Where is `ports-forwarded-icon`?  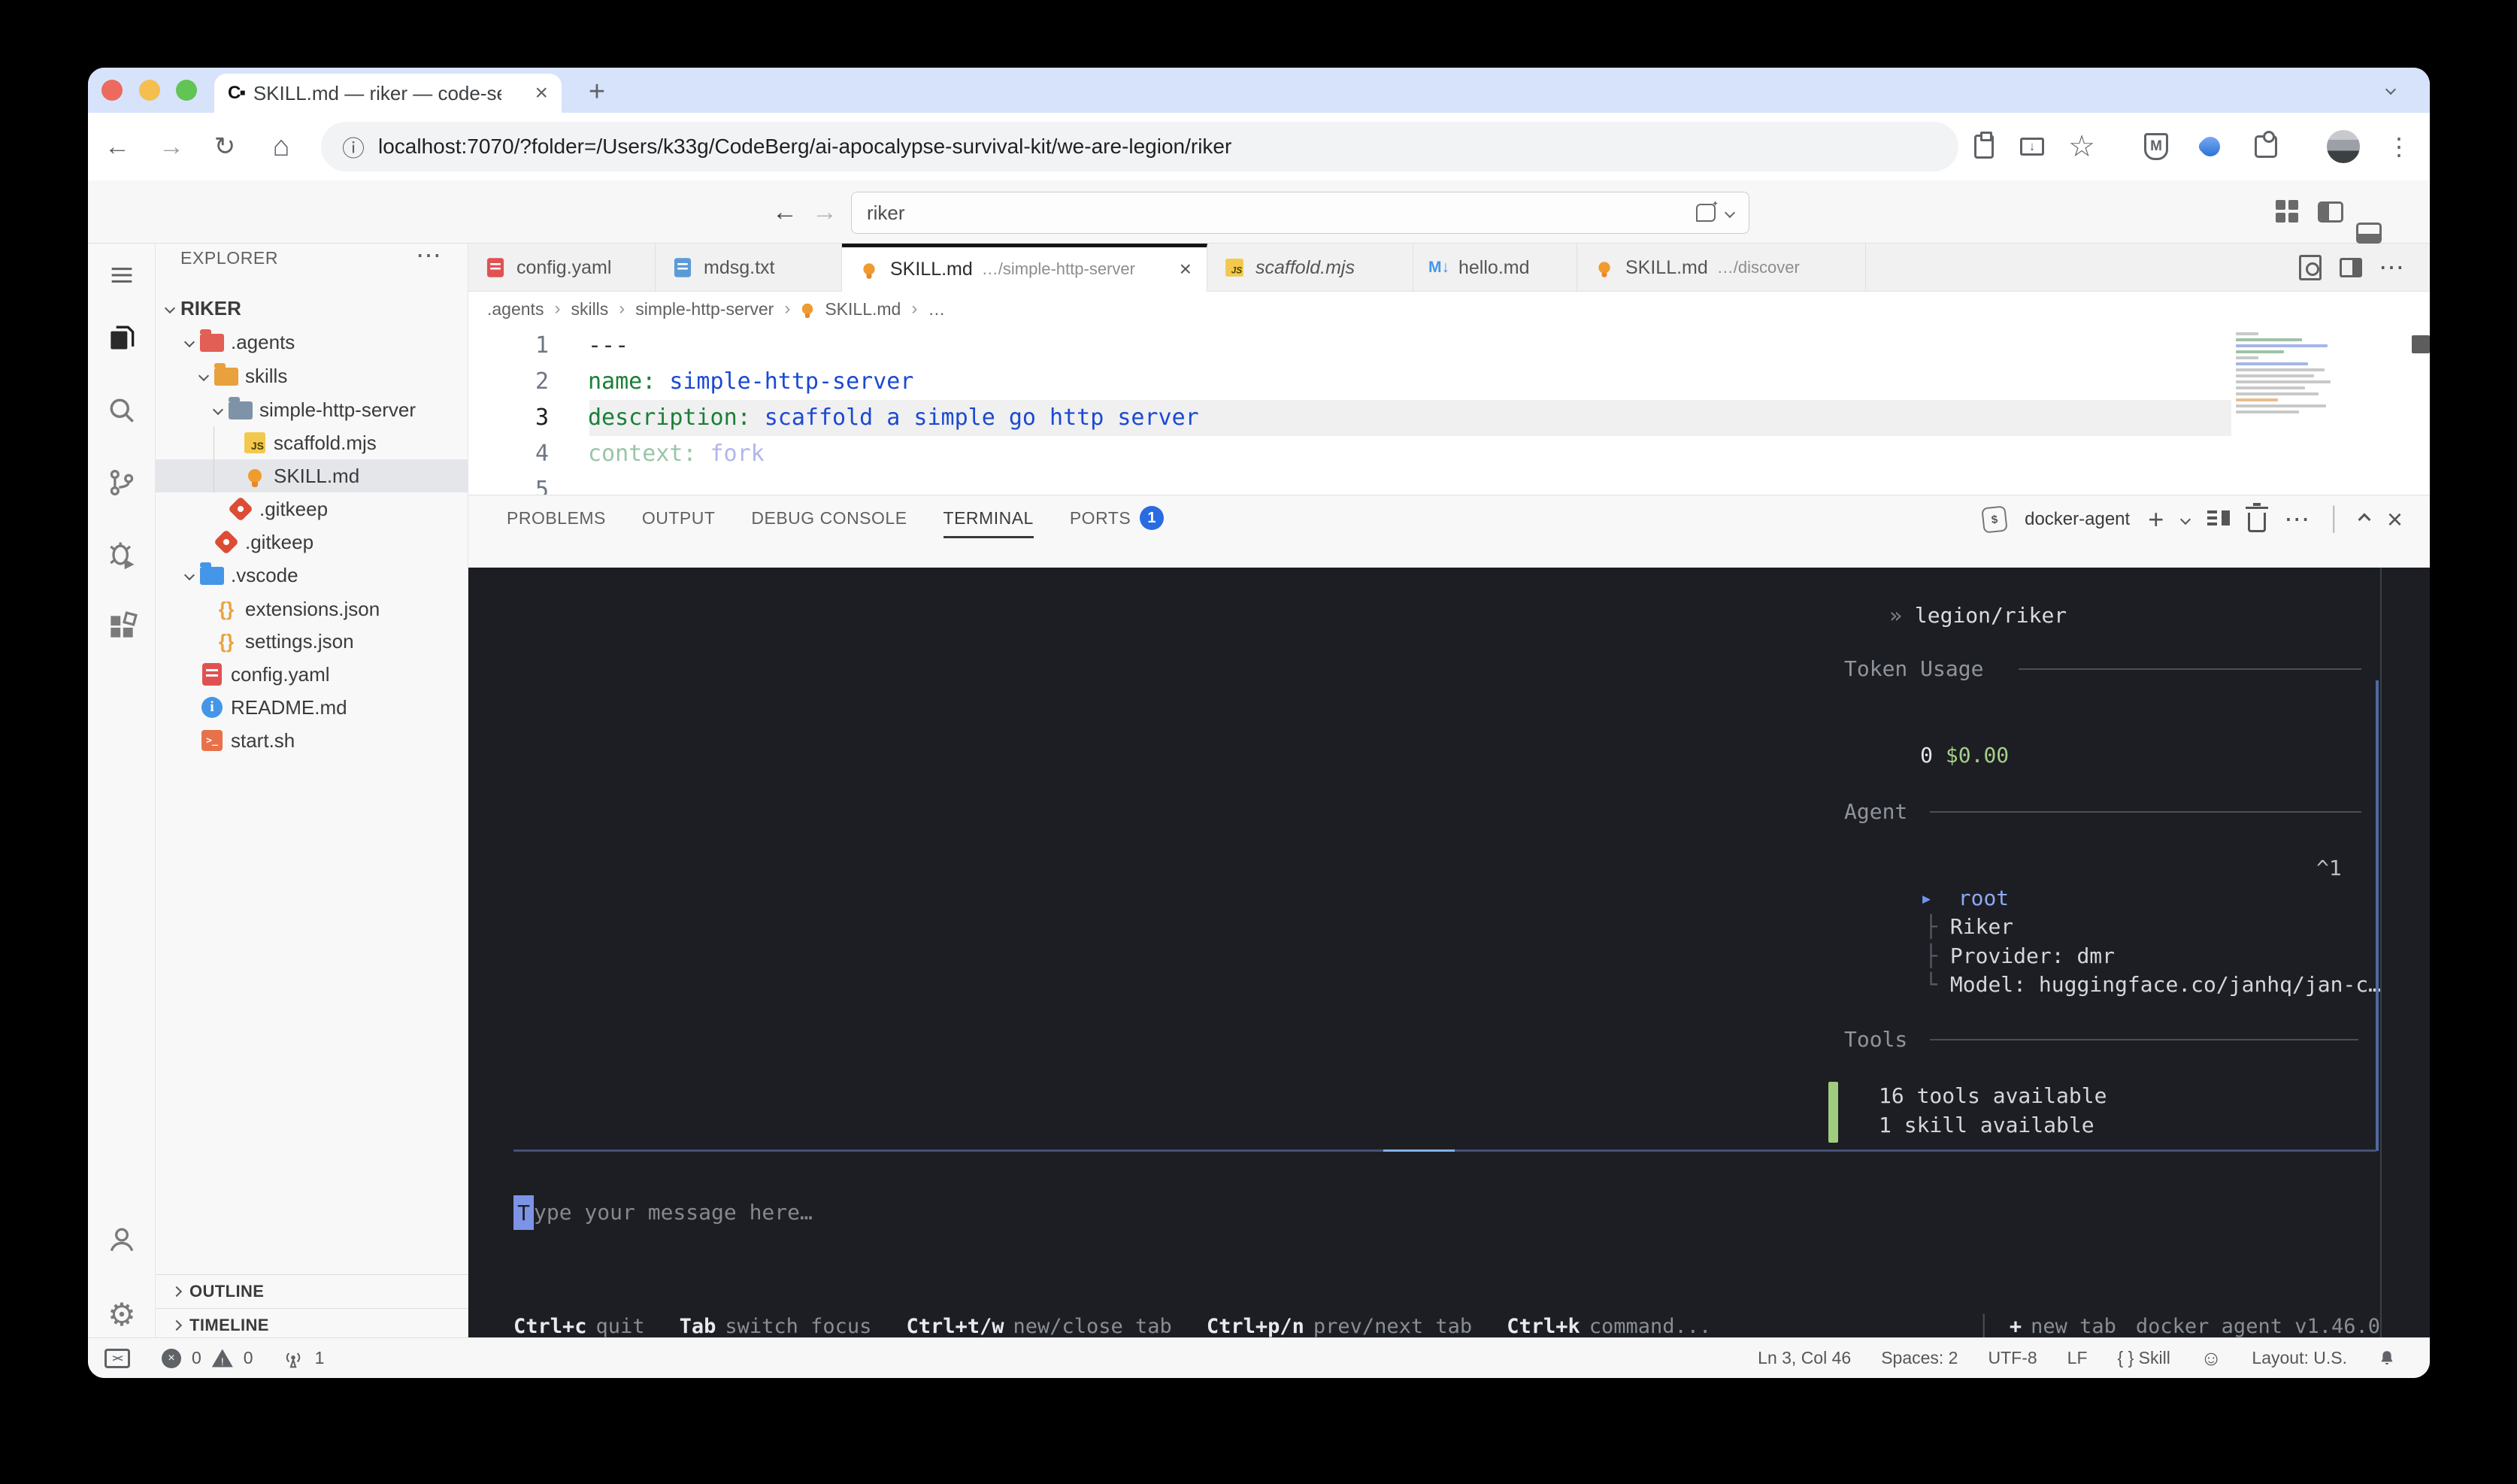
ports-forwarded-icon is located at coordinates (293, 1358).